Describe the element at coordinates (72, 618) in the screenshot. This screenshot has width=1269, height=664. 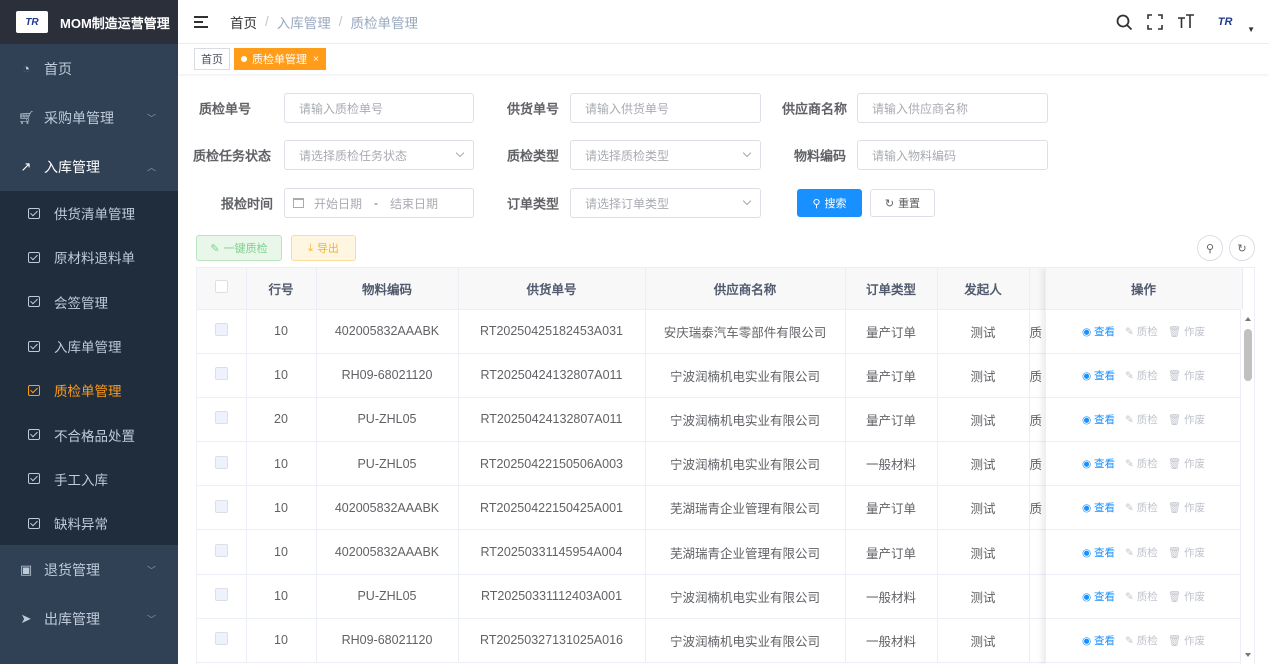
I see `sidebar-item-label: 出库管理` at that location.